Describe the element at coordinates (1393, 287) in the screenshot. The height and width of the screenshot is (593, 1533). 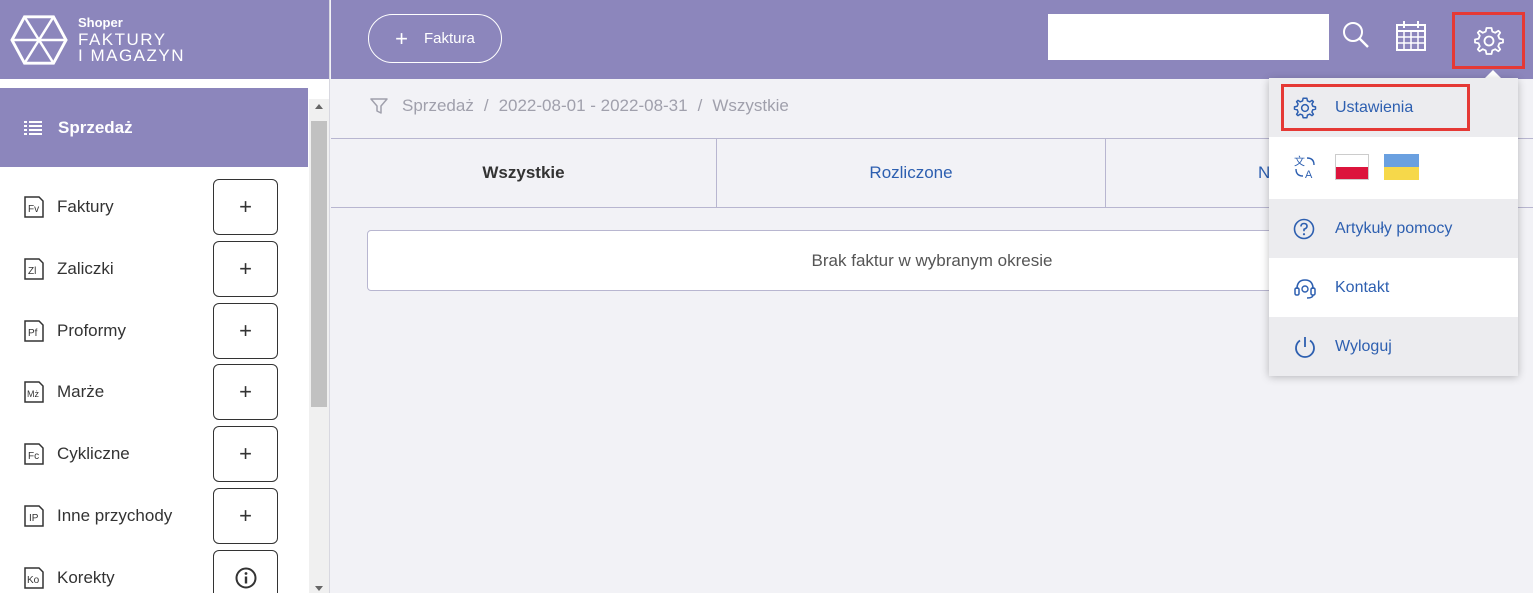
I see `menu-item-contact: Kontakt` at that location.